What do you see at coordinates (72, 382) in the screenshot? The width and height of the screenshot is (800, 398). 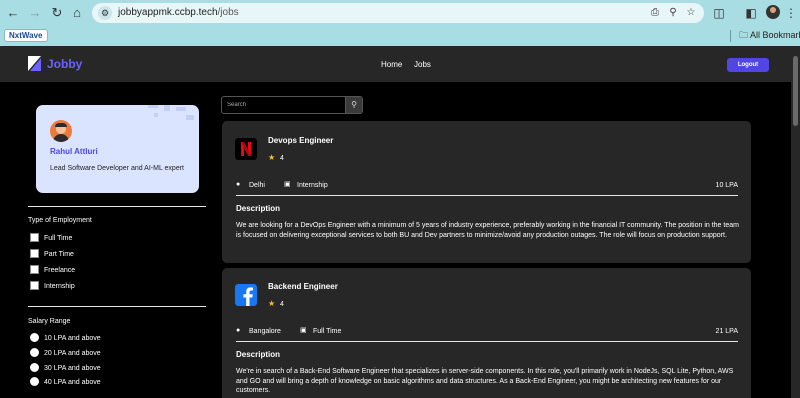 I see `option-label: 40 LPA and above` at bounding box center [72, 382].